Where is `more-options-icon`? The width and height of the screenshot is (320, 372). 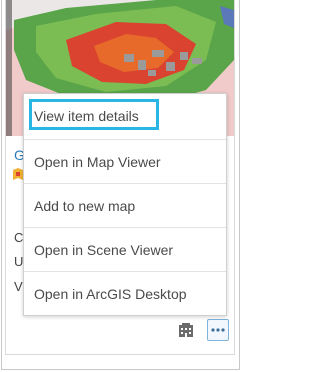 more-options-icon is located at coordinates (218, 330).